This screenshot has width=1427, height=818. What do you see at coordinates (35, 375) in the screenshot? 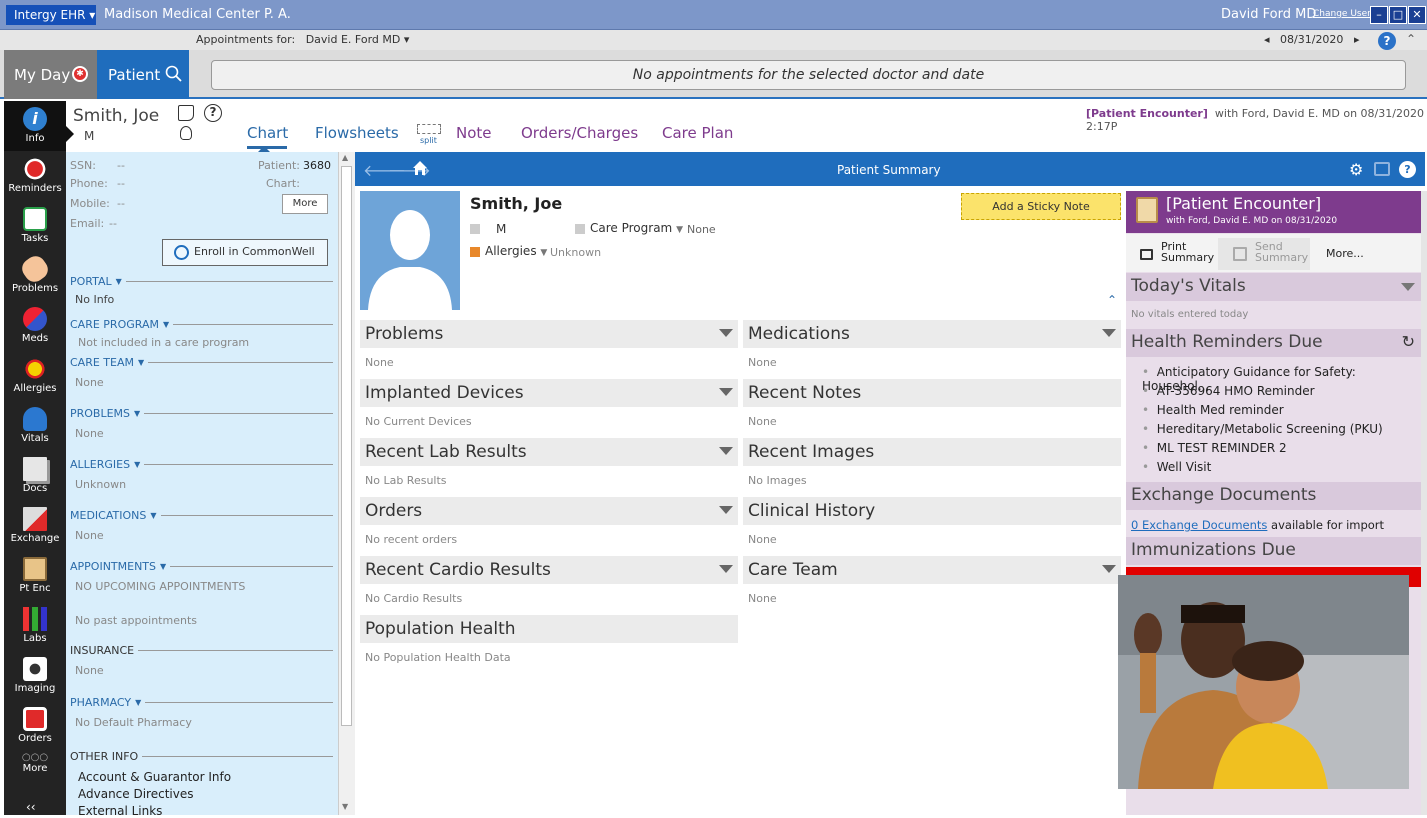
I see `rail-item-allergies: Allergies` at bounding box center [35, 375].